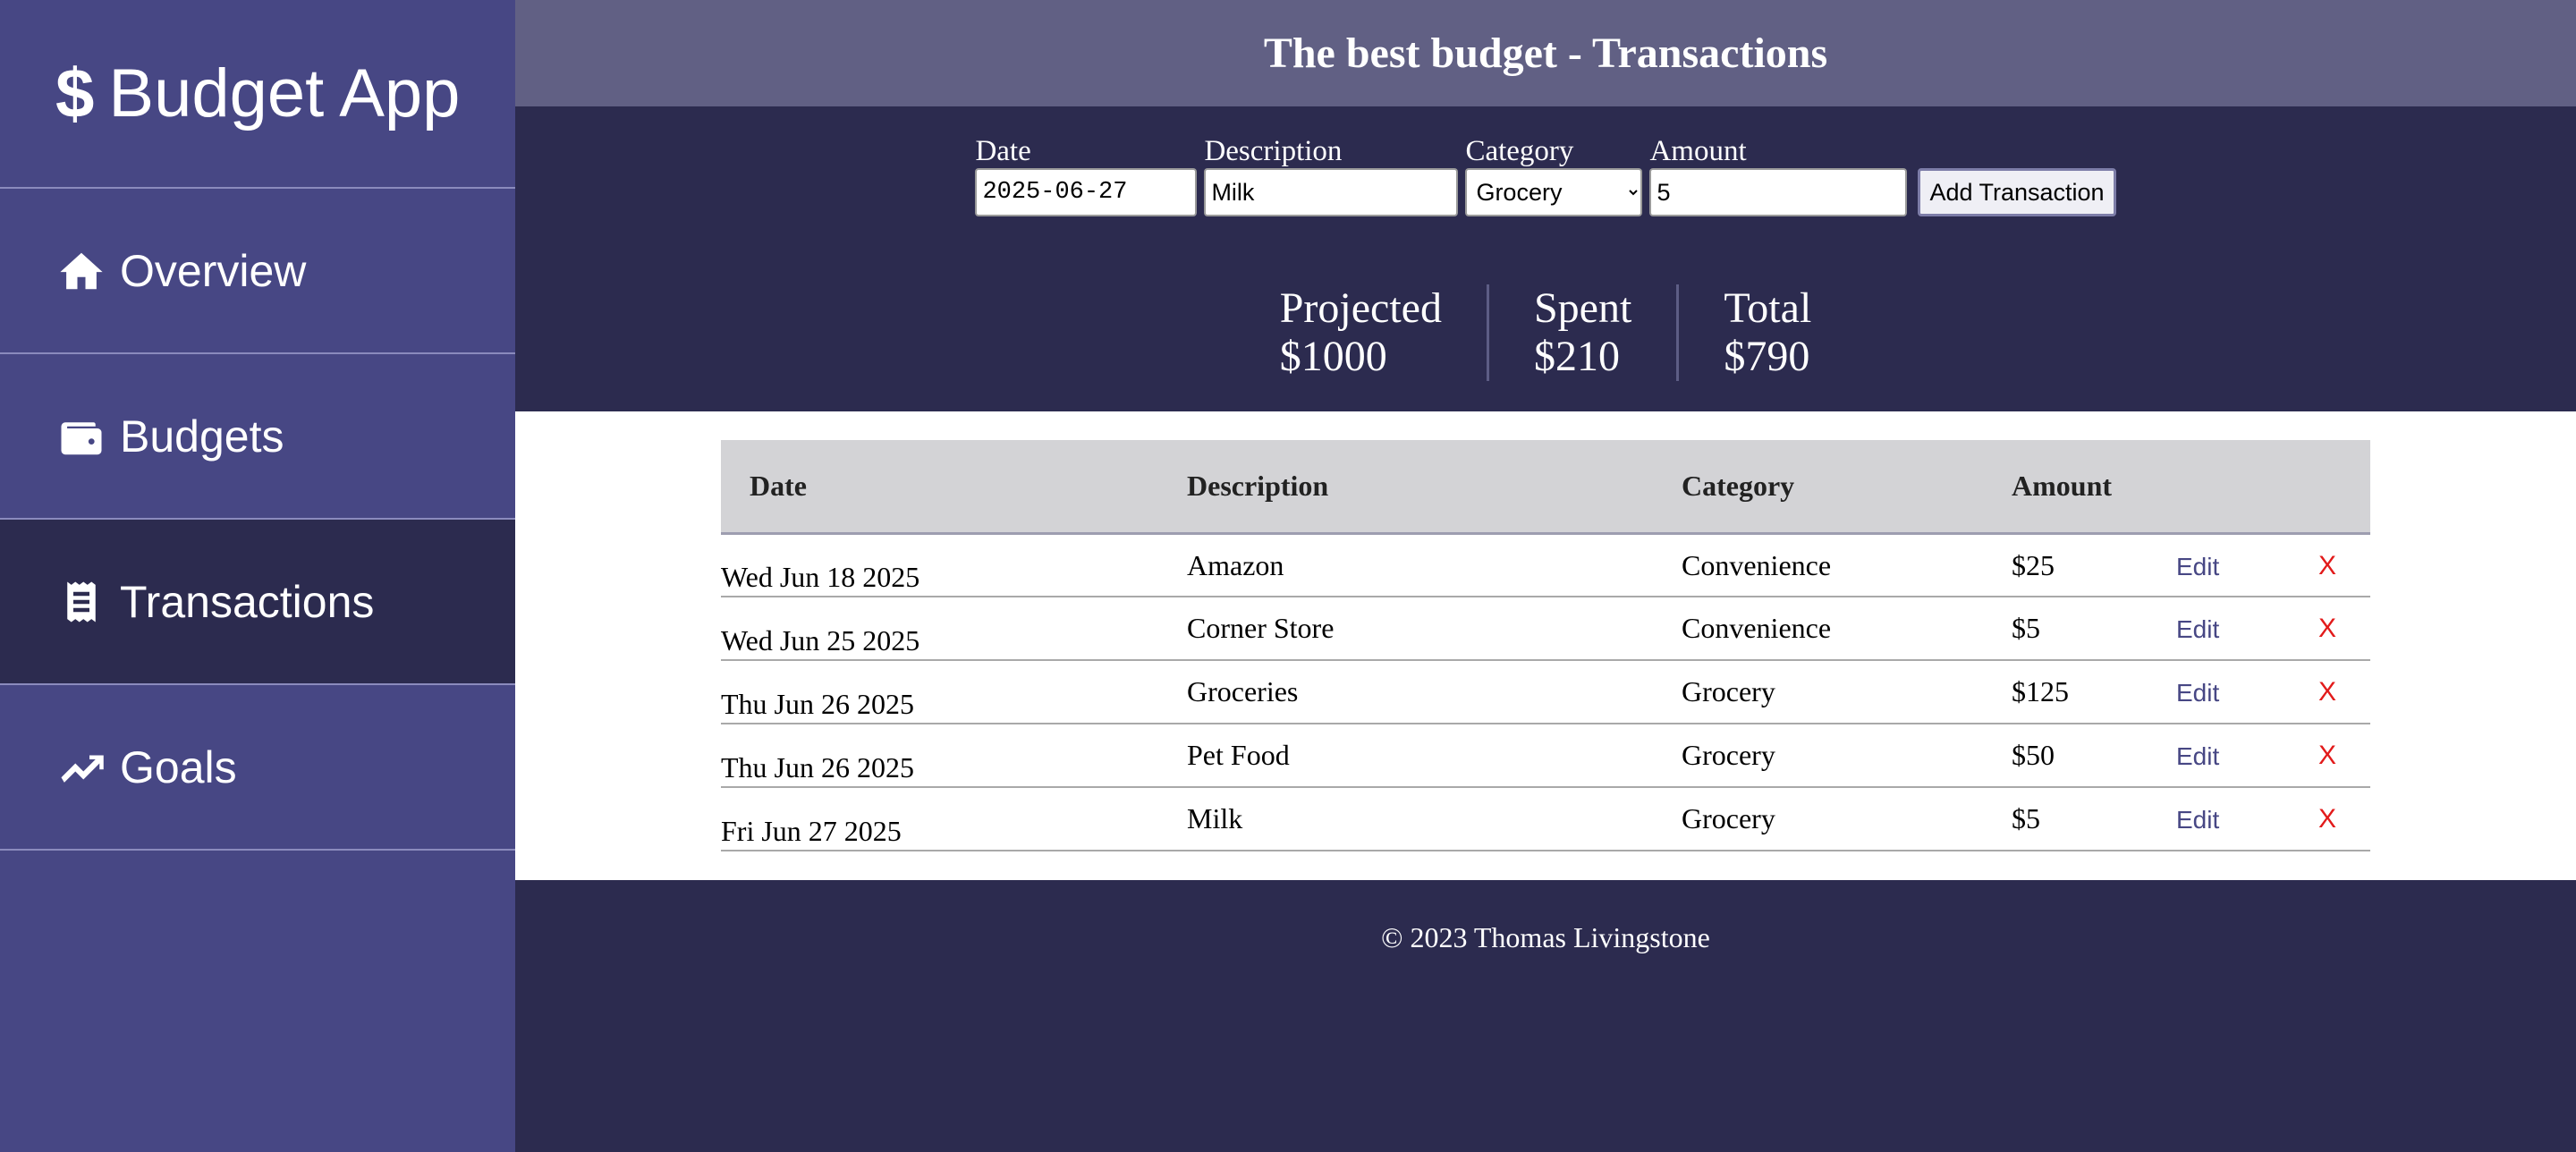  I want to click on amount-label: Amount, so click(1698, 151).